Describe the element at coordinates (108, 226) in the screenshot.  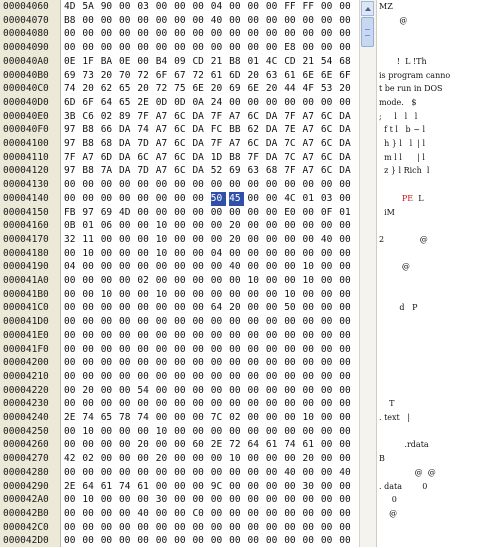
I see `hex-byte: 06` at that location.